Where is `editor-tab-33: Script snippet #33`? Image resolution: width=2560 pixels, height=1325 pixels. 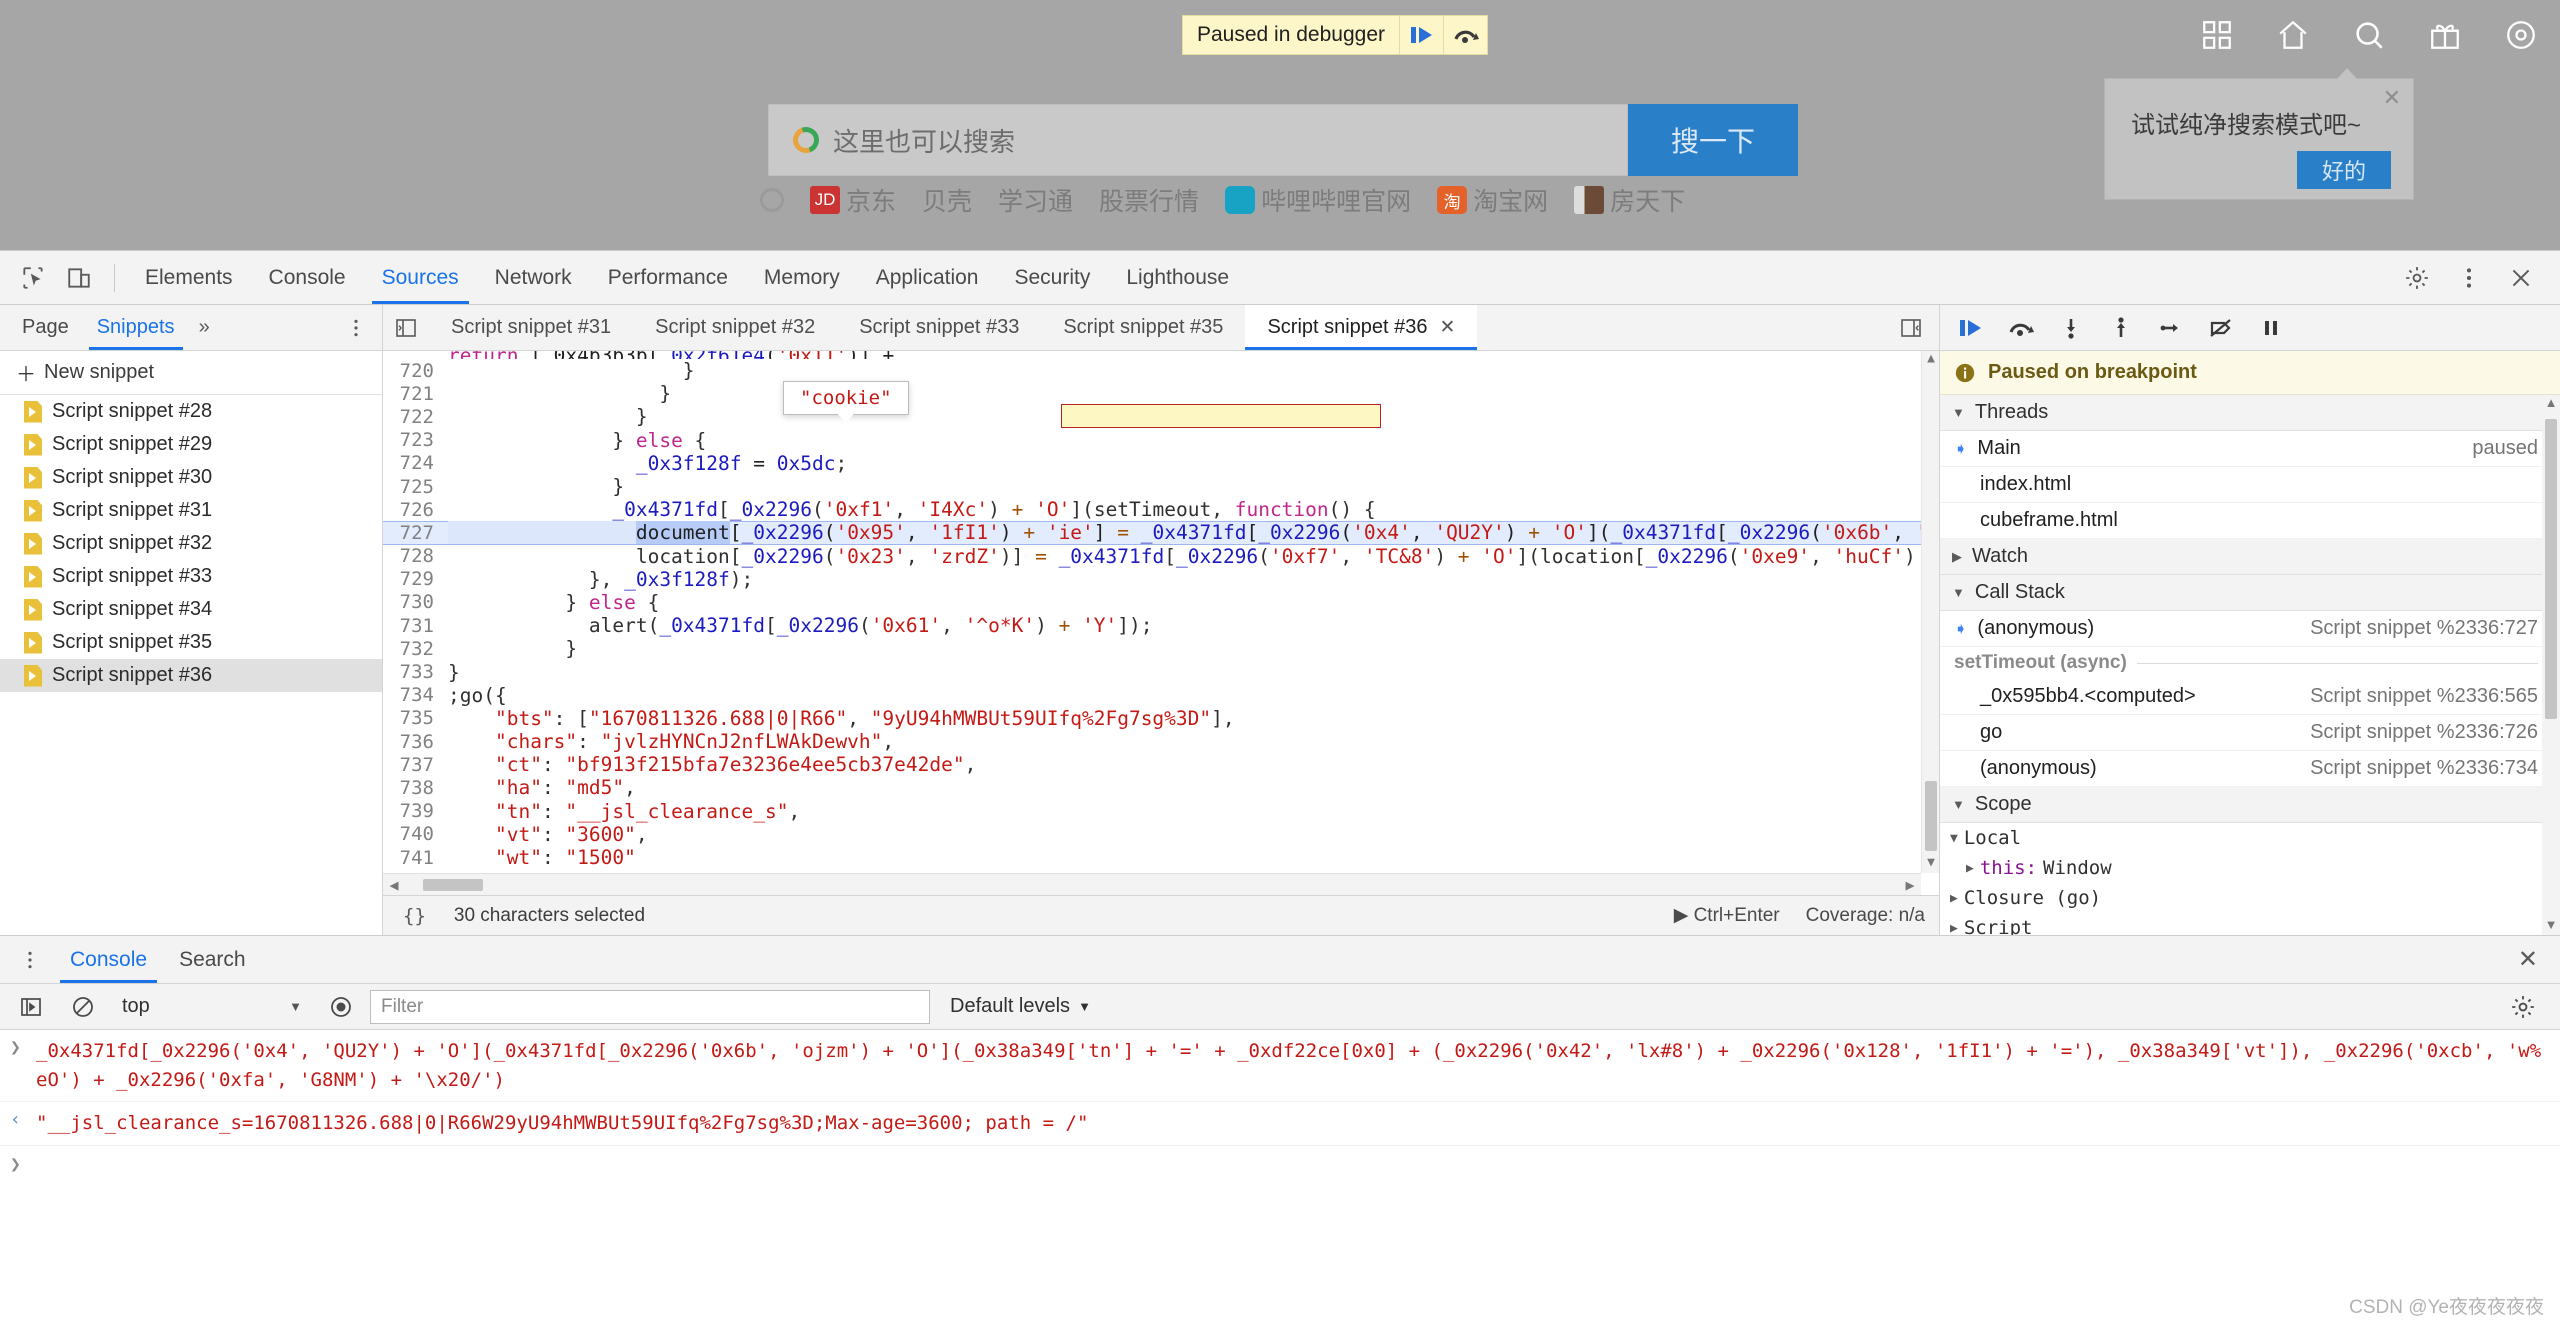 editor-tab-33: Script snippet #33 is located at coordinates (939, 327).